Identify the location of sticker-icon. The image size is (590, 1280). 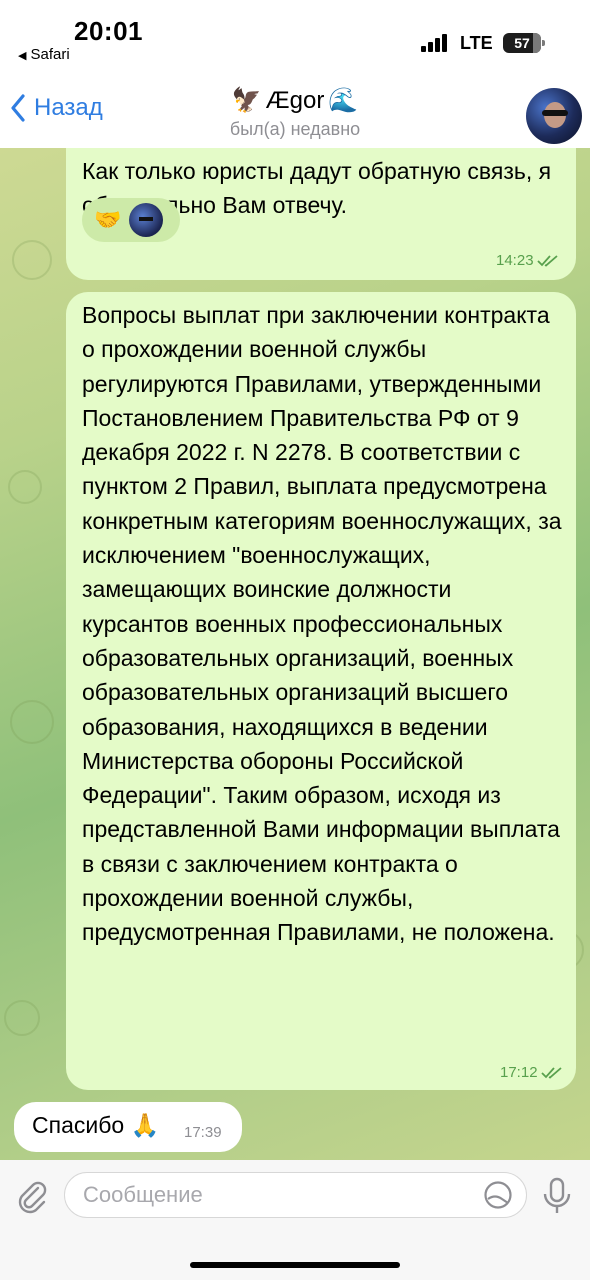
(498, 1195).